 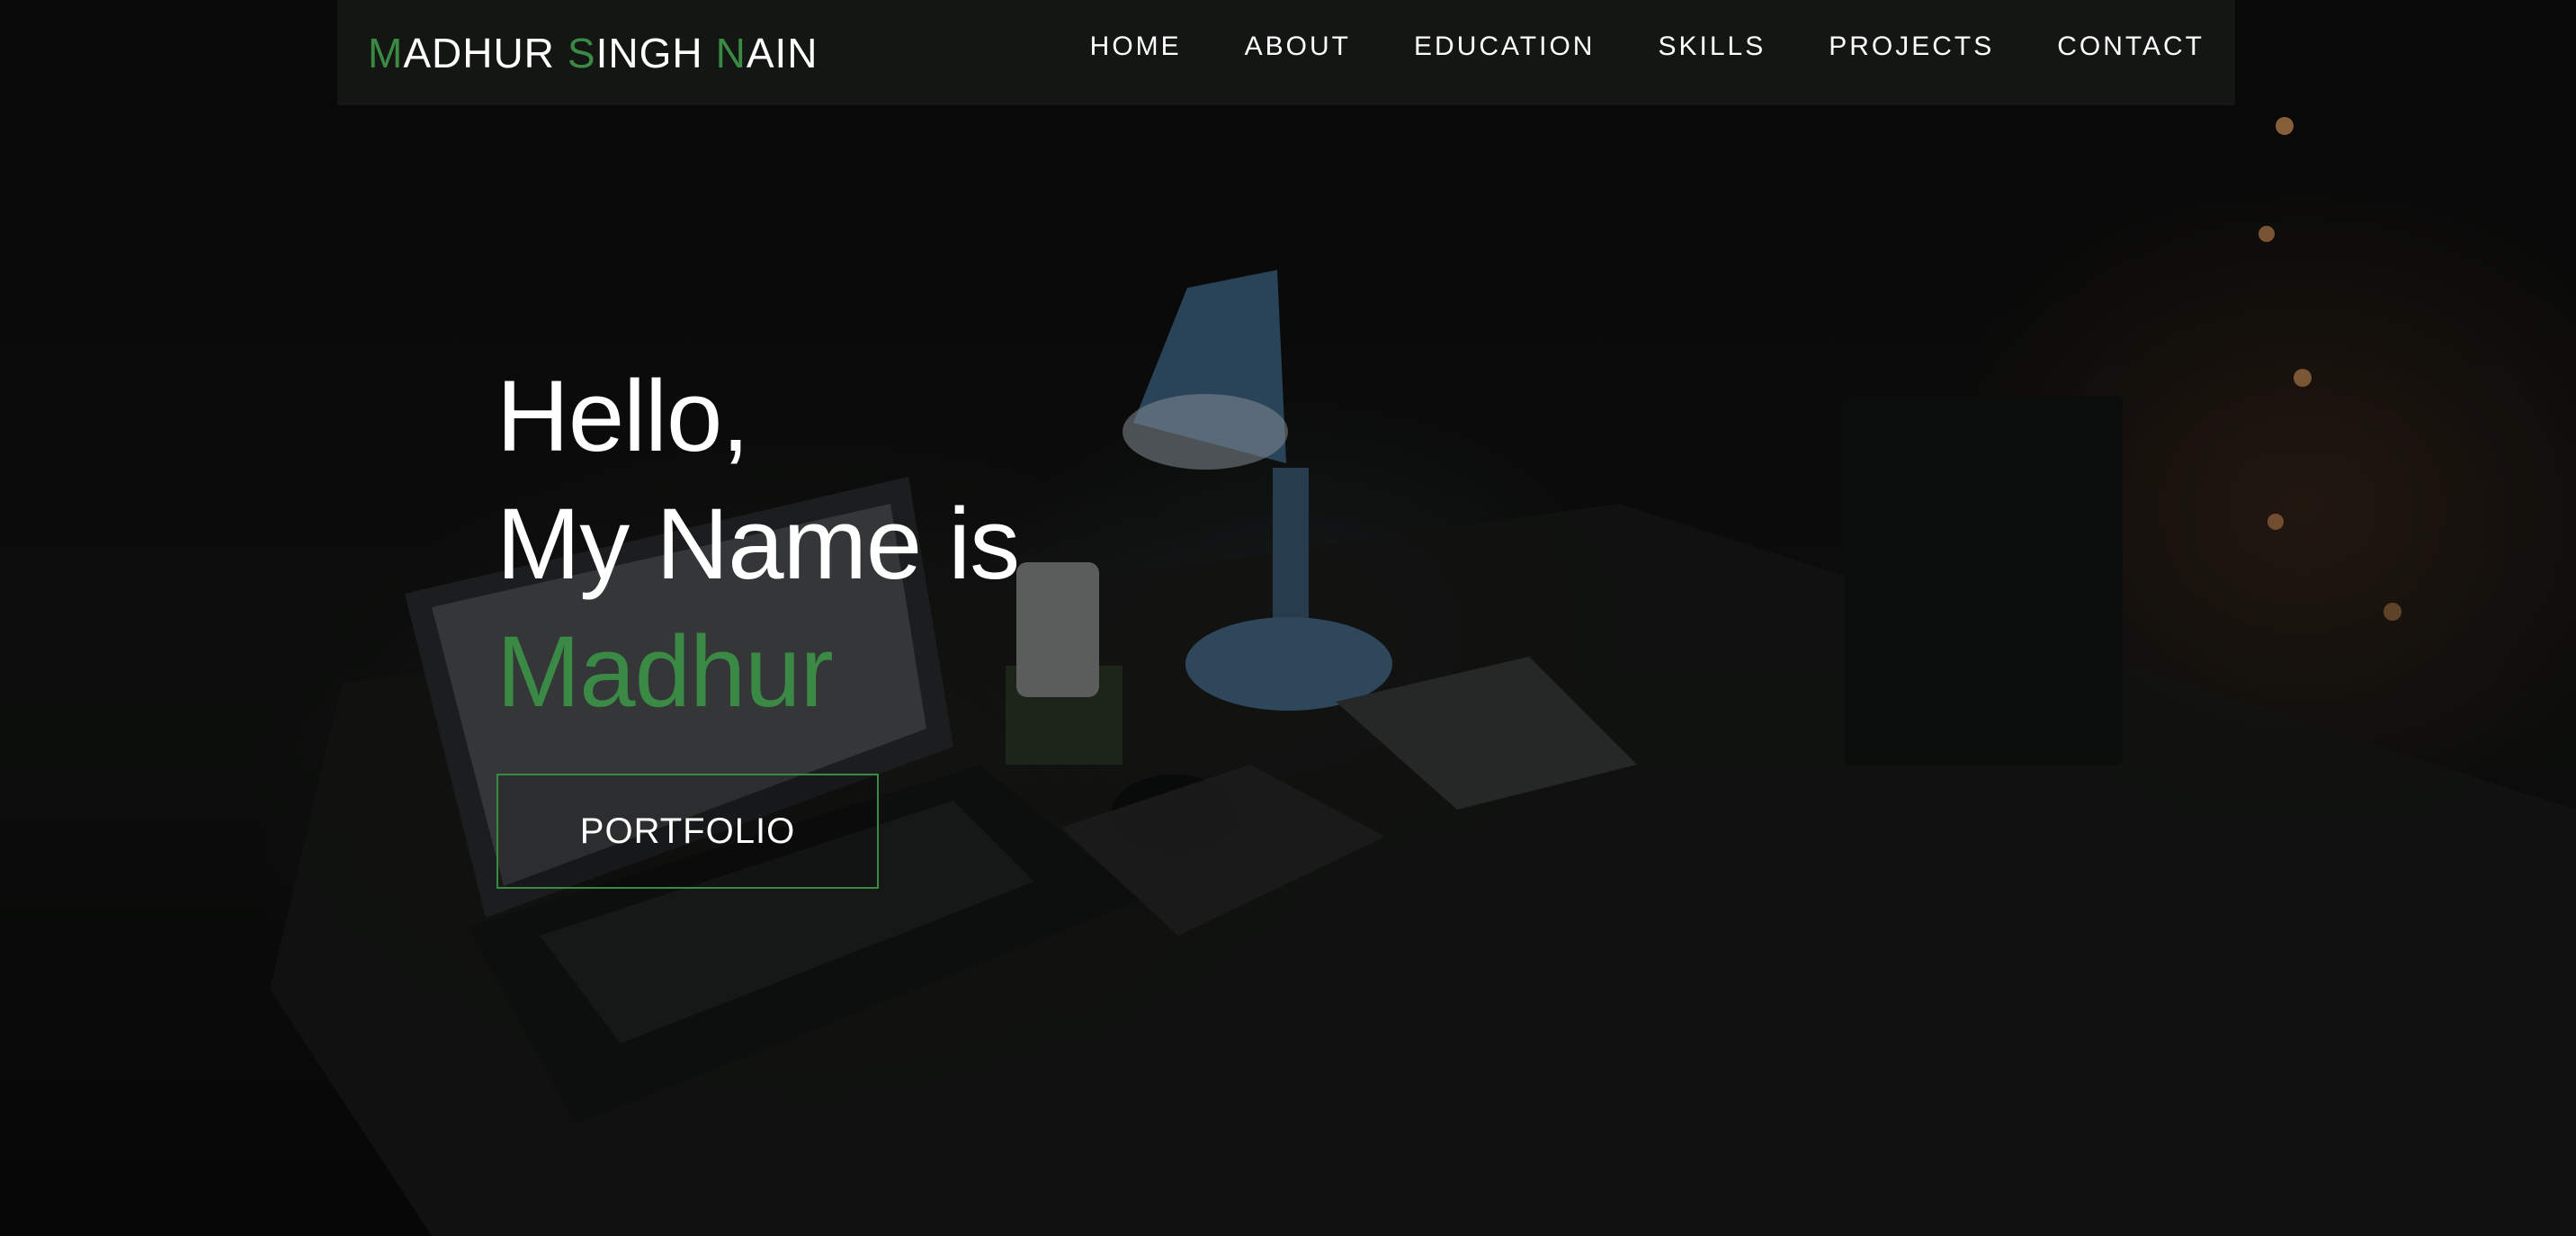 What do you see at coordinates (1298, 46) in the screenshot?
I see `nav-item-about: ABOUT` at bounding box center [1298, 46].